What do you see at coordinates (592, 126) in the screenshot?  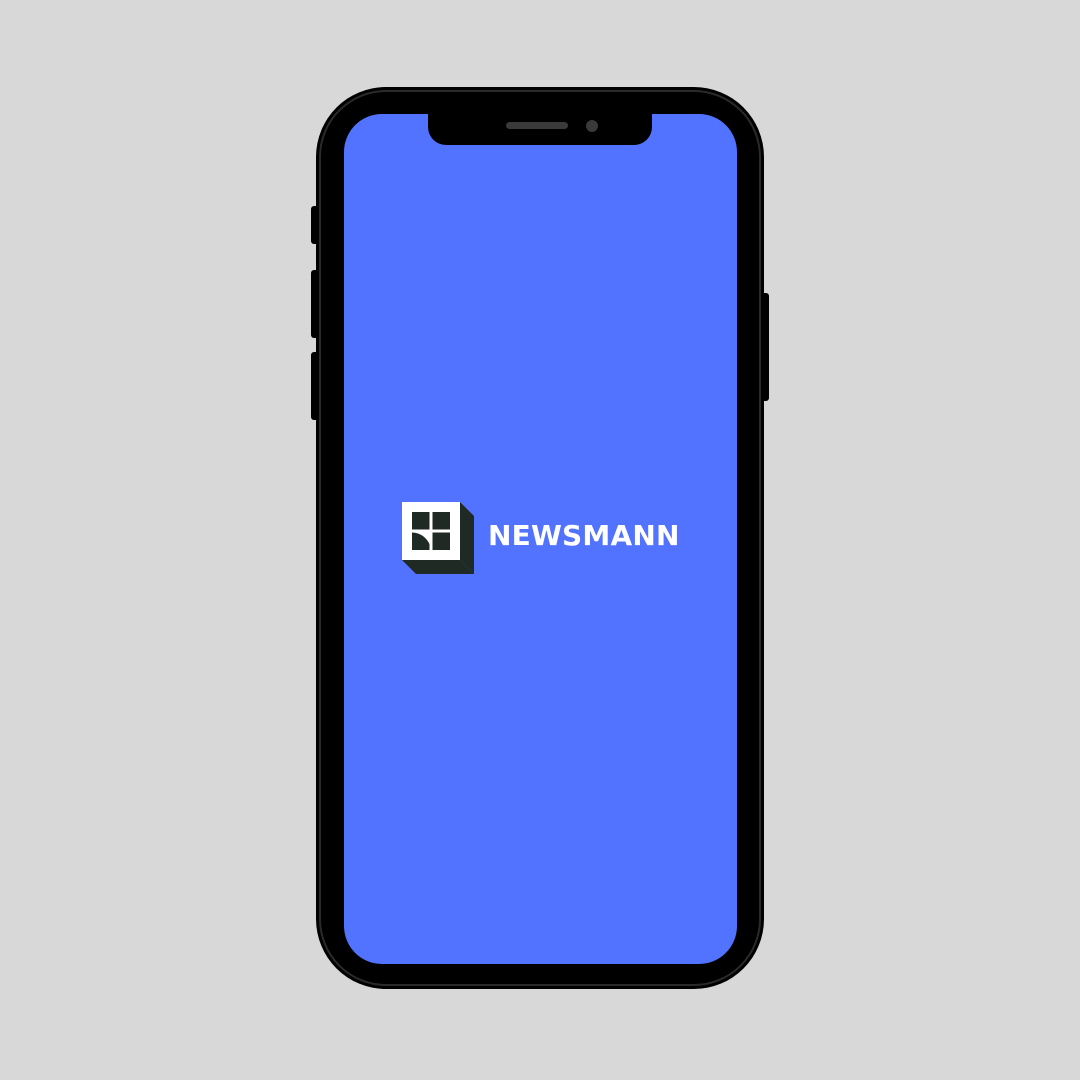 I see `front-camera` at bounding box center [592, 126].